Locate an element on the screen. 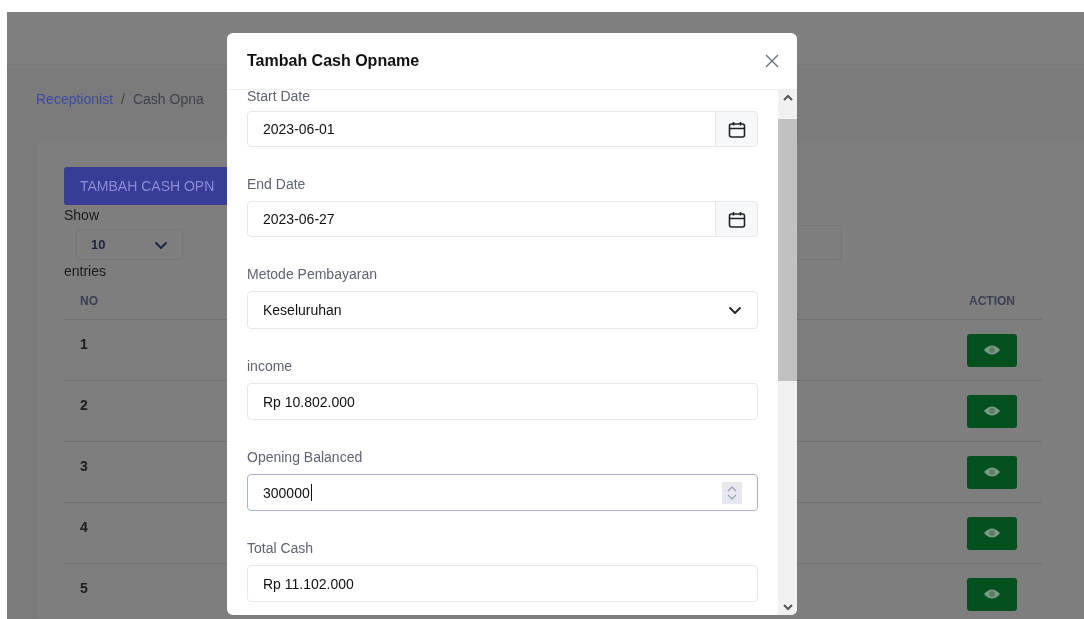  field-label: Opening Balanced is located at coordinates (305, 457).